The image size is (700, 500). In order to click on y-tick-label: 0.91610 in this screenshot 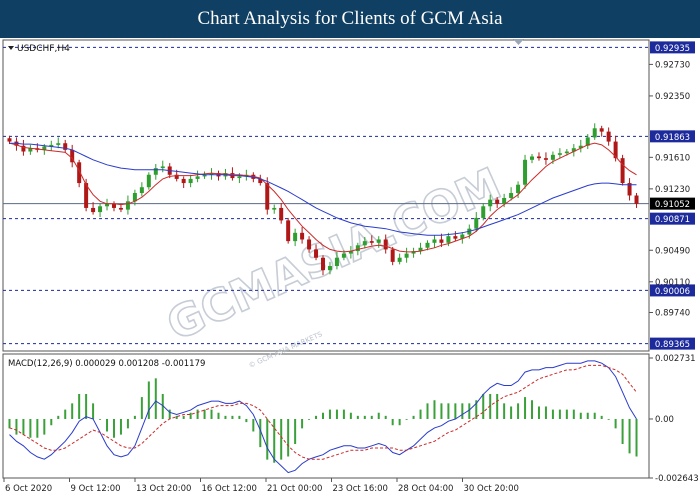, I will do `click(672, 158)`.